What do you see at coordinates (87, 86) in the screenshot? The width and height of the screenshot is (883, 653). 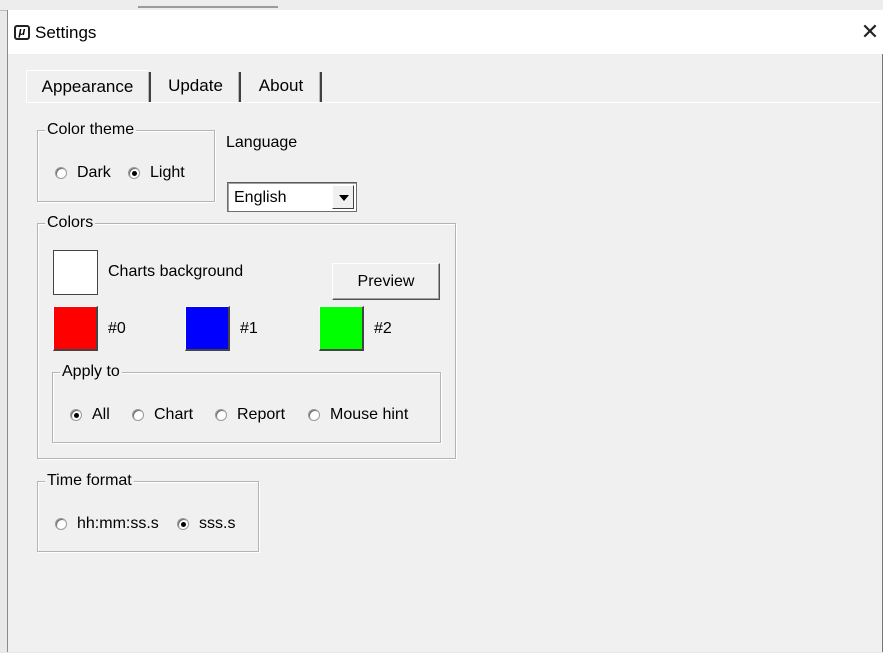 I see `tab-appearance: Appearance` at bounding box center [87, 86].